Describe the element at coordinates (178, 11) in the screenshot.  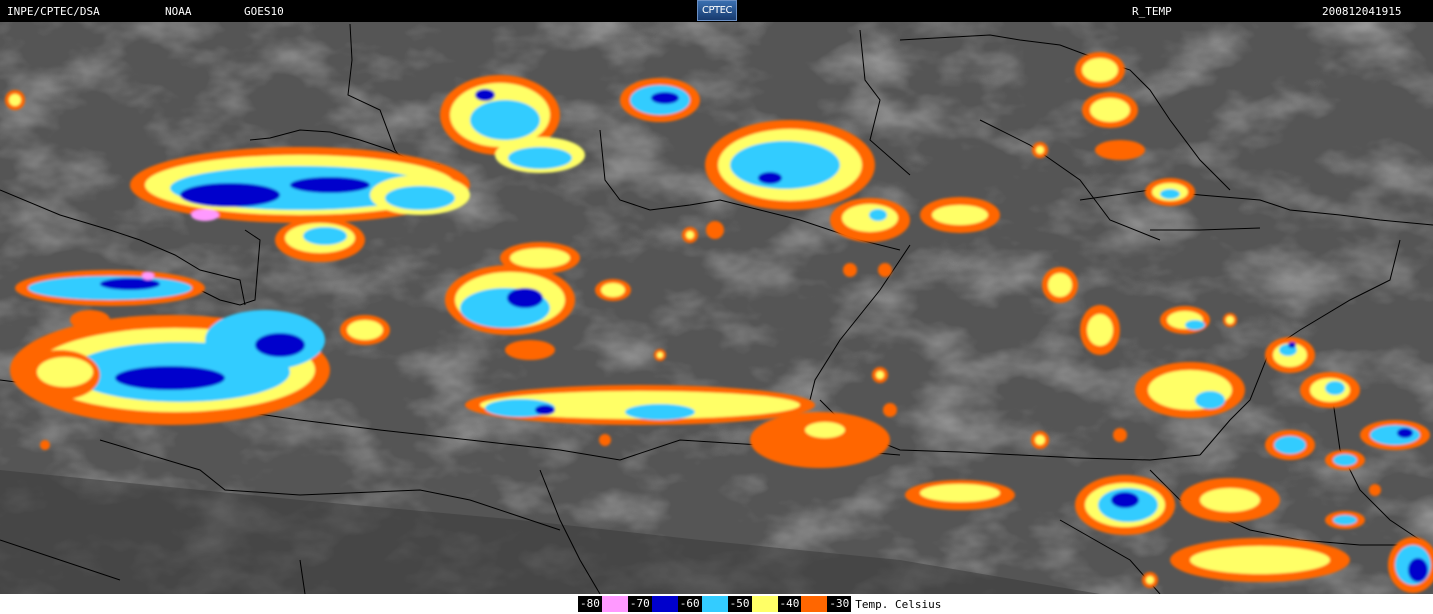
I see `agency-label: NOAA` at that location.